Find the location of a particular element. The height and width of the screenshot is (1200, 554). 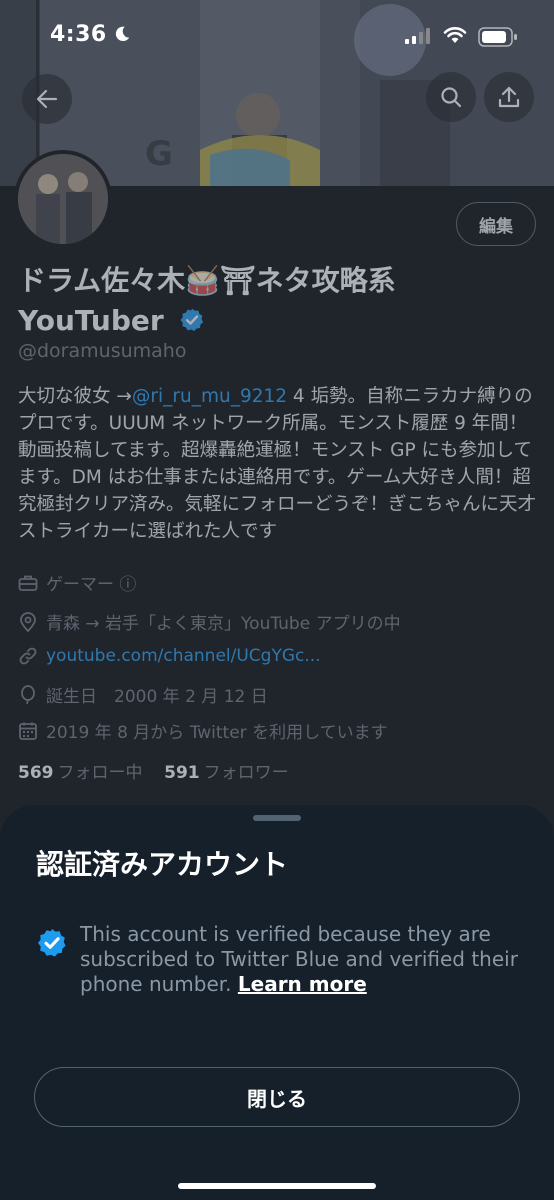

home-indicator is located at coordinates (277, 1186).